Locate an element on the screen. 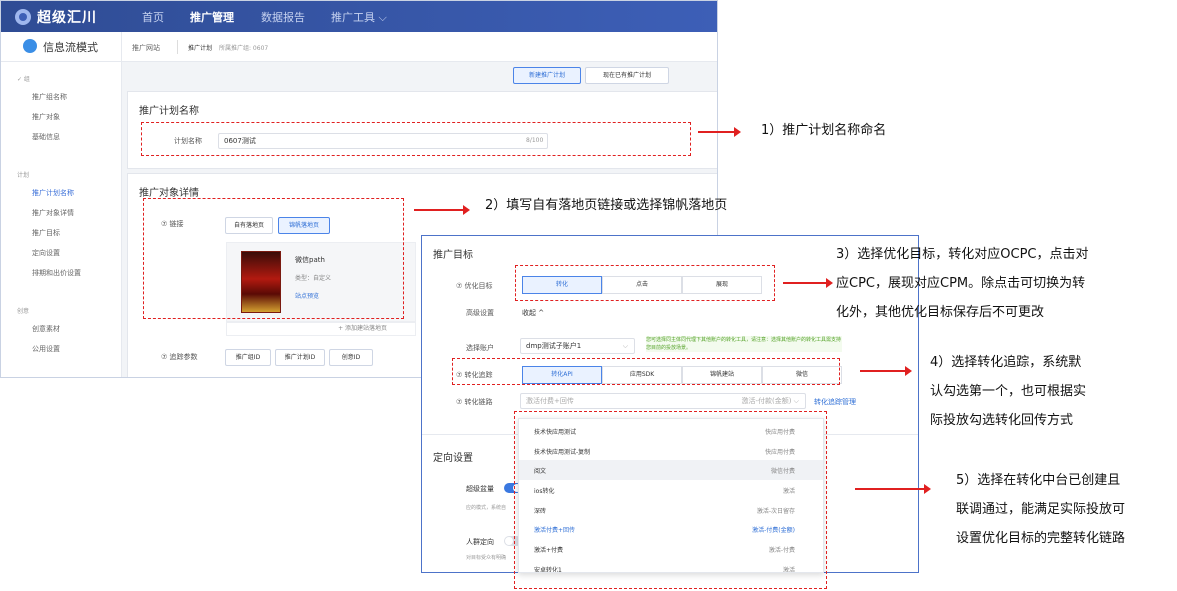 The height and width of the screenshot is (591, 1177). note-3b: 应CPC，展现对应CPM。除点击可切换为转 is located at coordinates (961, 283).